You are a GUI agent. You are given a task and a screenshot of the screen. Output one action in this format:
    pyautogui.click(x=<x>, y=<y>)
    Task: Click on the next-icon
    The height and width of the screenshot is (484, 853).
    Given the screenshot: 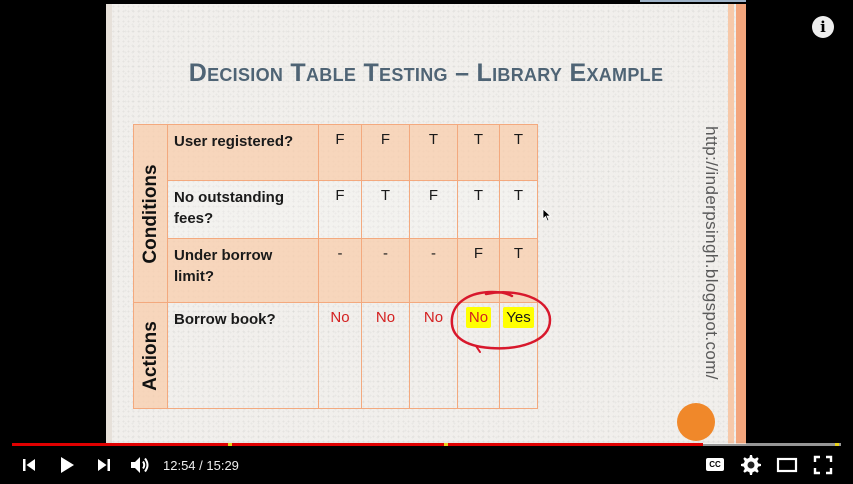 What is the action you would take?
    pyautogui.click(x=104, y=465)
    